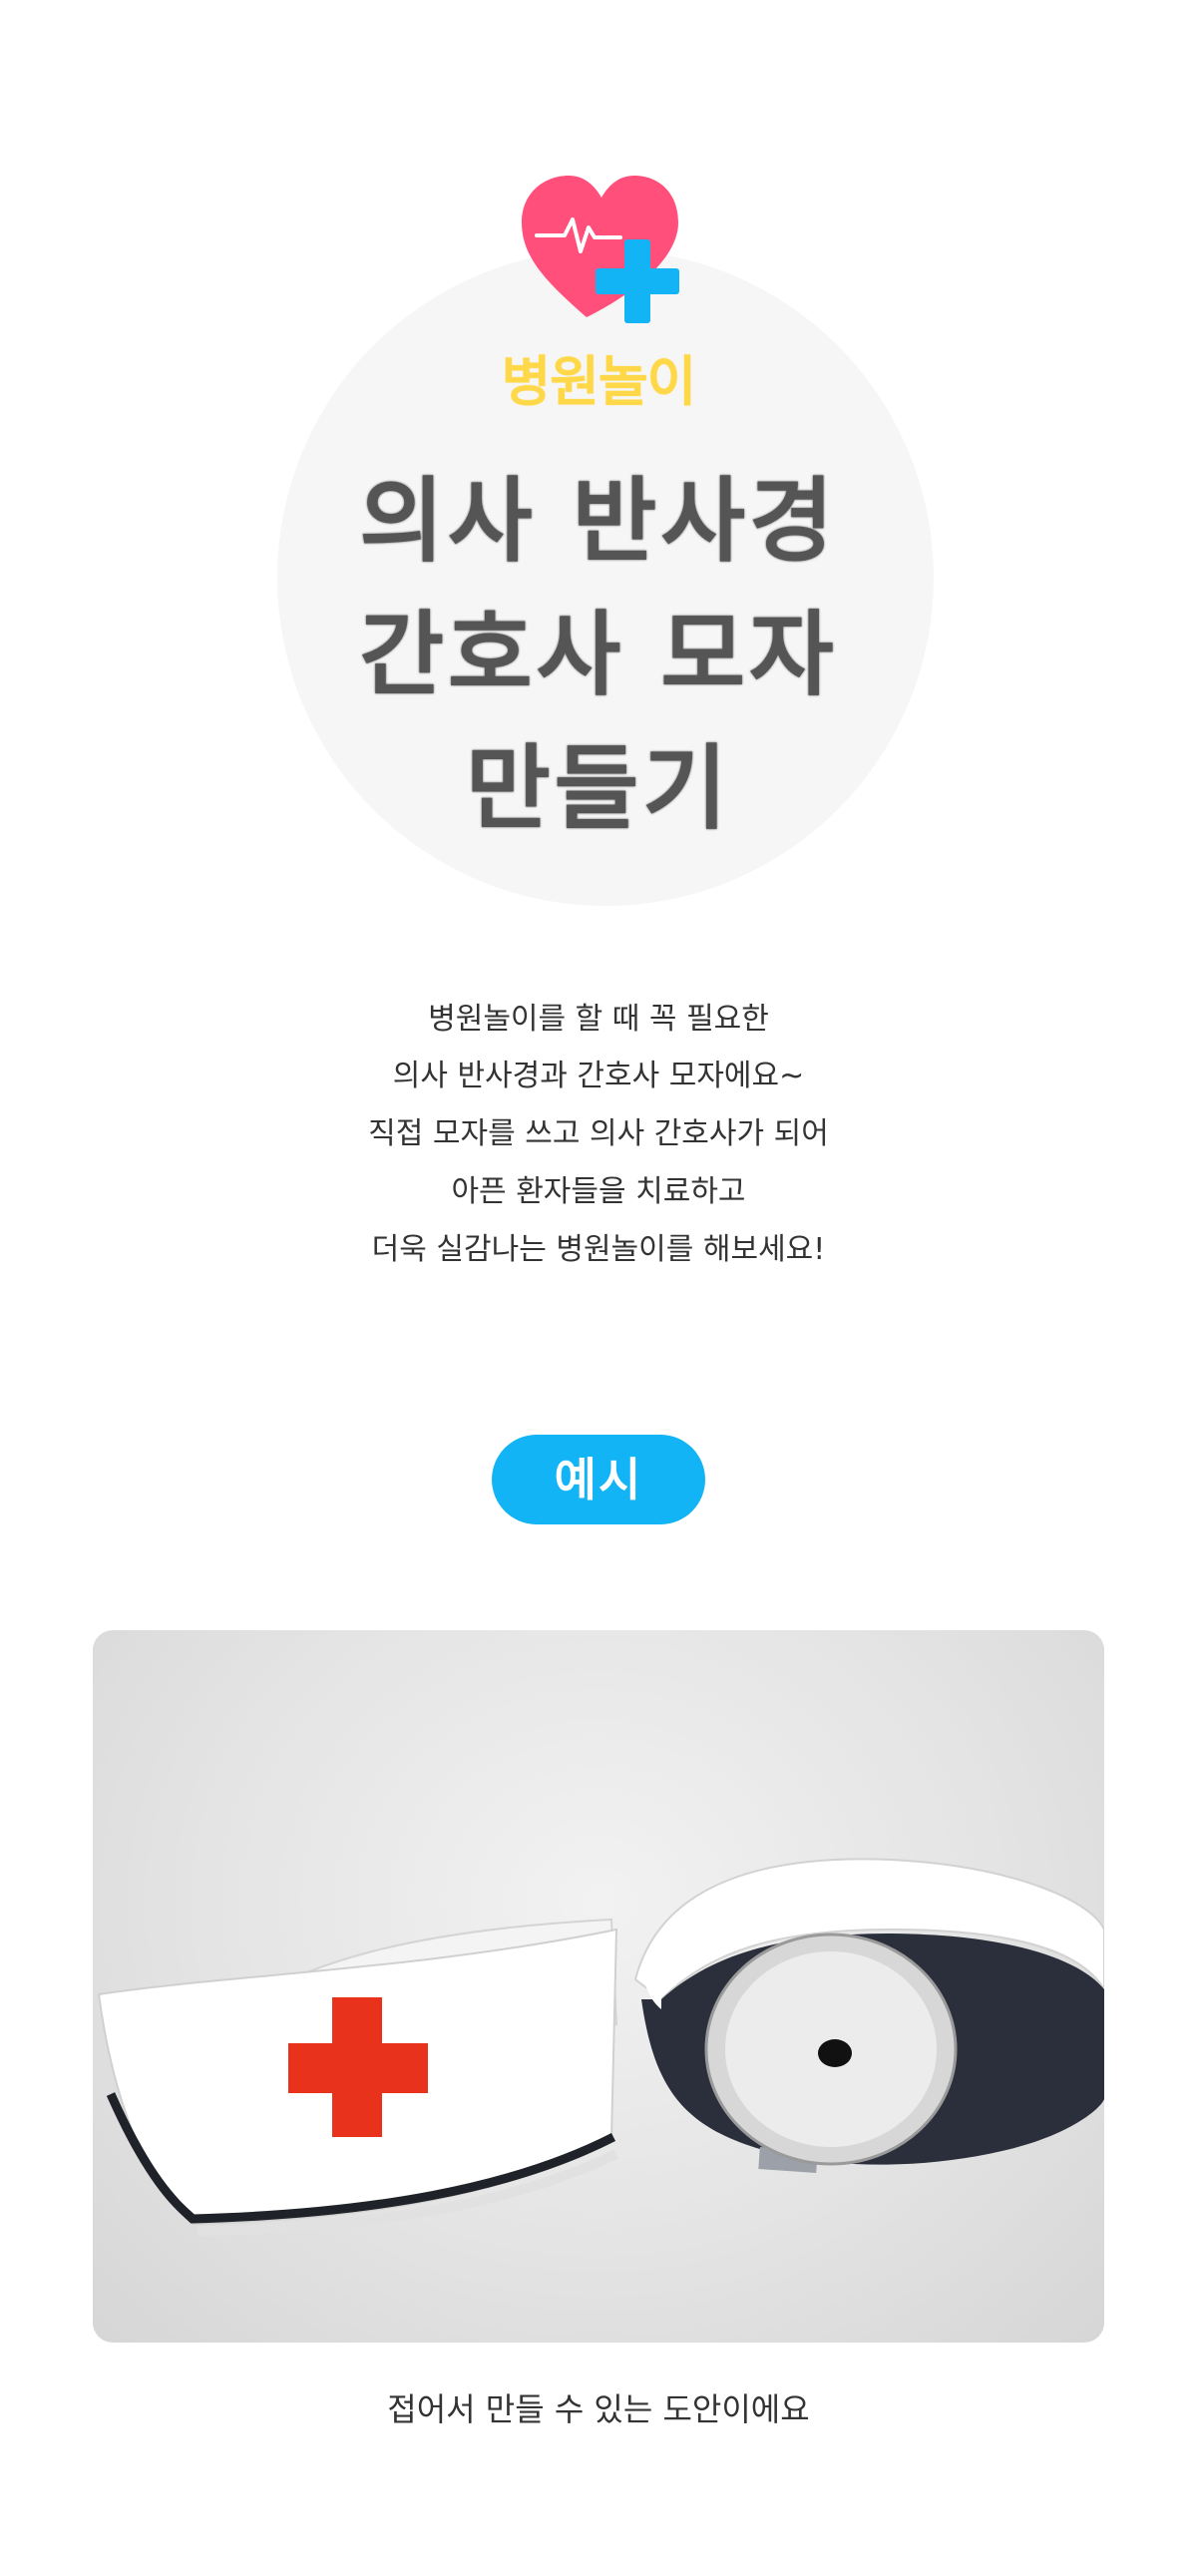 The image size is (1197, 2576). I want to click on heart-pulse-plus-icon, so click(600, 249).